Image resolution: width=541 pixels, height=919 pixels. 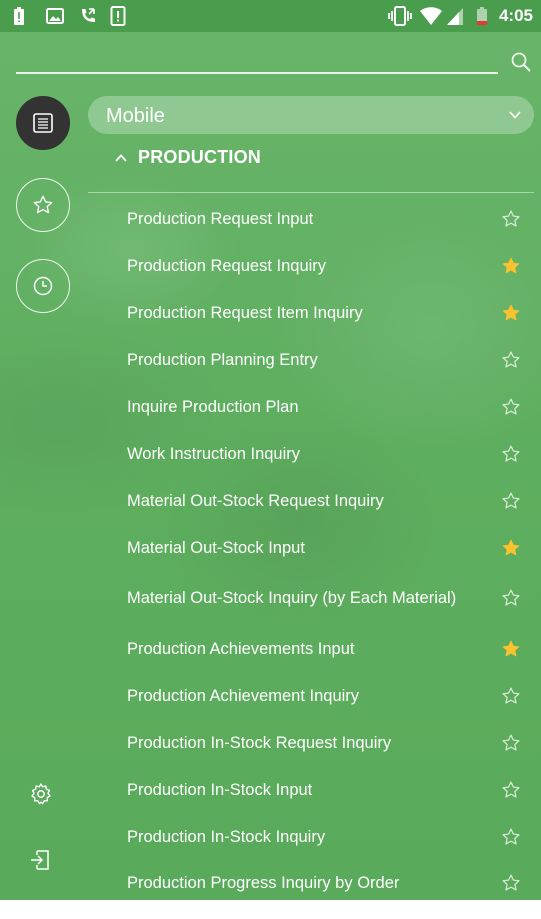 What do you see at coordinates (55, 16) in the screenshot?
I see `image-icon` at bounding box center [55, 16].